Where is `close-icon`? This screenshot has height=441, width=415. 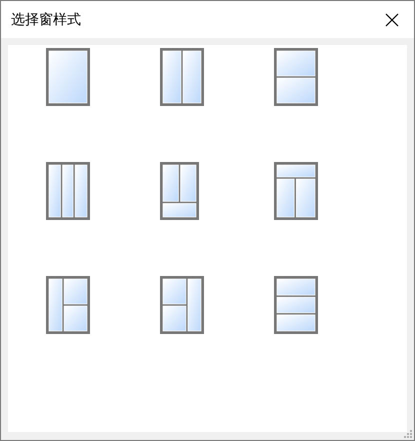 close-icon is located at coordinates (392, 19).